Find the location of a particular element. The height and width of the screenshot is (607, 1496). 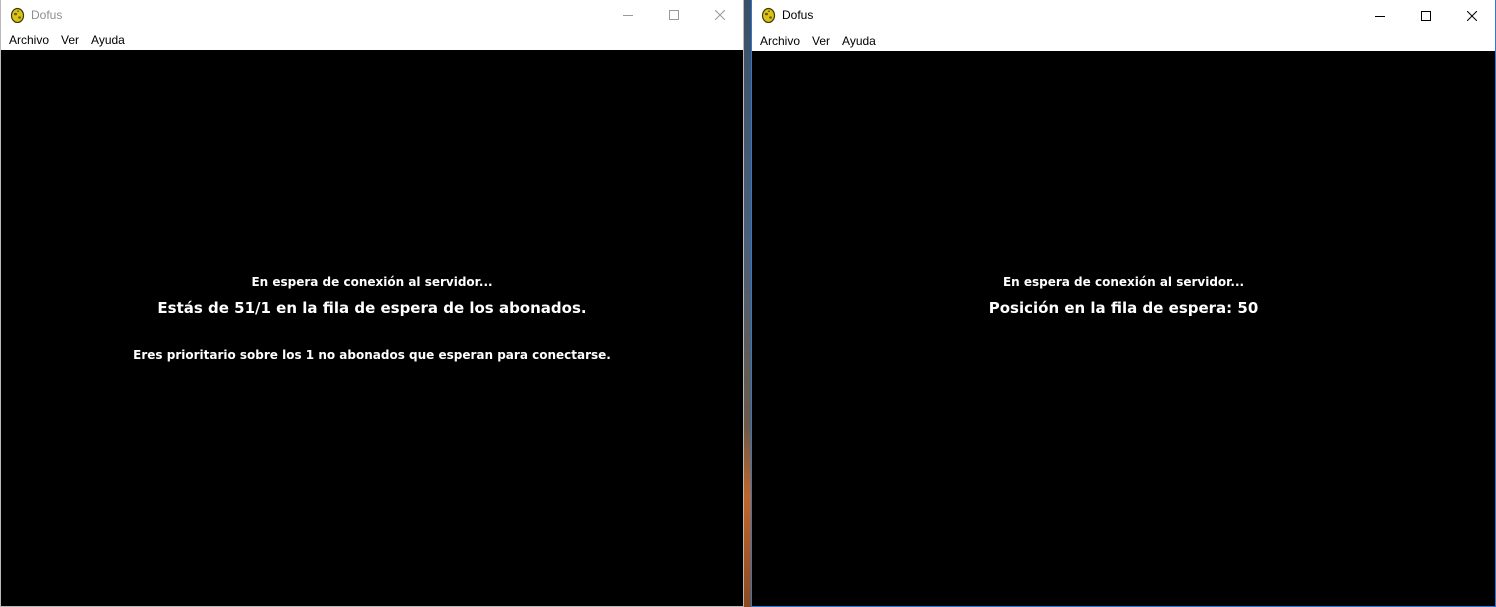

queue-position-message: Posición en la fila de espera: 50 is located at coordinates (1123, 308).